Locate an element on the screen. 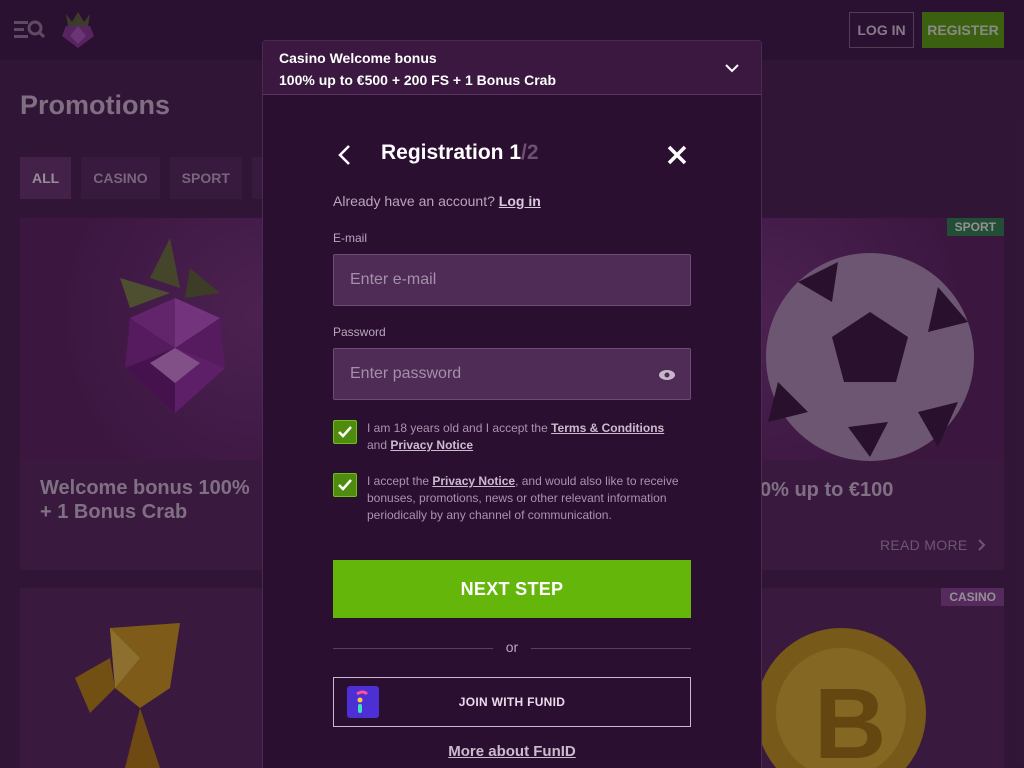 The width and height of the screenshot is (1024, 768). or-label: or is located at coordinates (512, 647).